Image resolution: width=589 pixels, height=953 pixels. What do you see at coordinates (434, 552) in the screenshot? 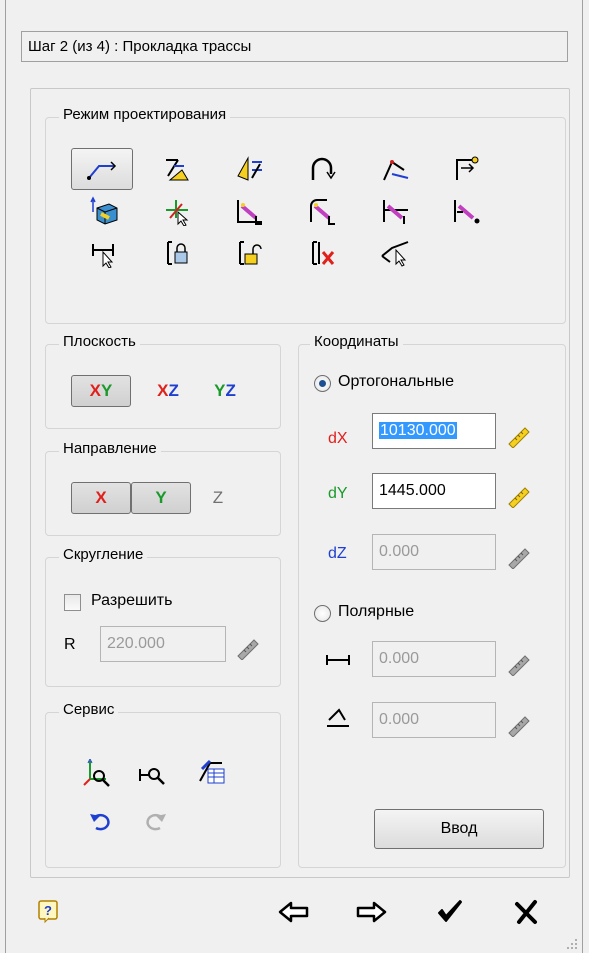
I see `dz-input: 0.000` at bounding box center [434, 552].